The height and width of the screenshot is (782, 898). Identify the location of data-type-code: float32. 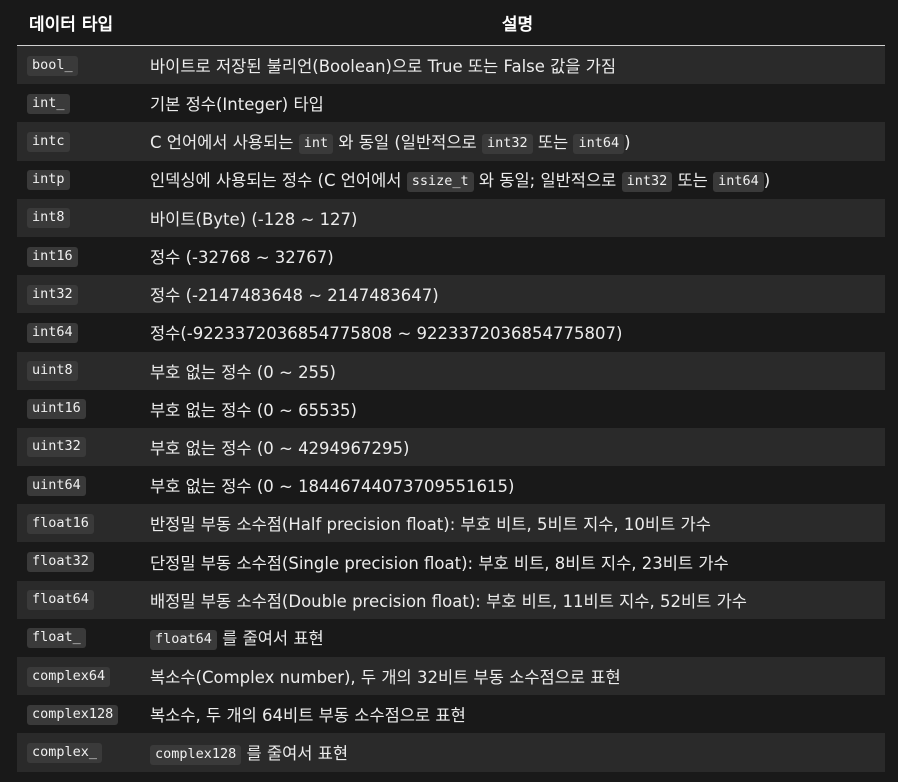
(60, 562).